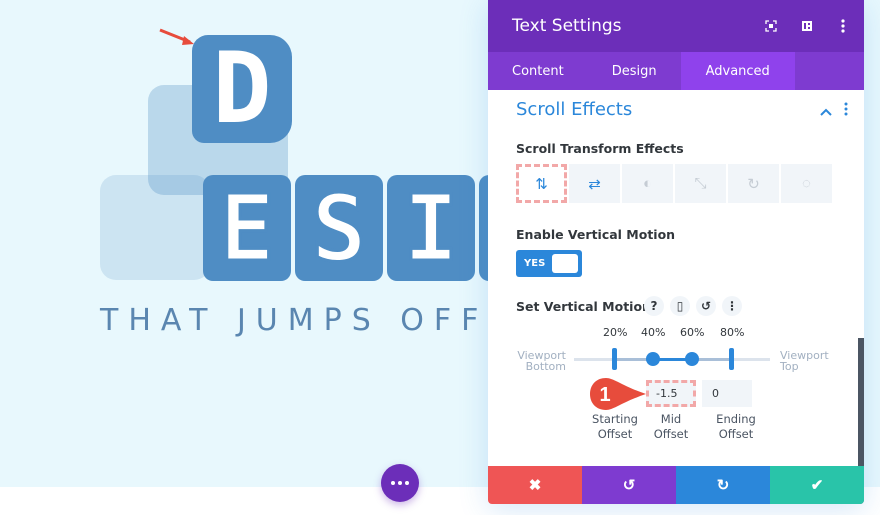 The image size is (880, 515). I want to click on redo-icon: ↻, so click(723, 485).